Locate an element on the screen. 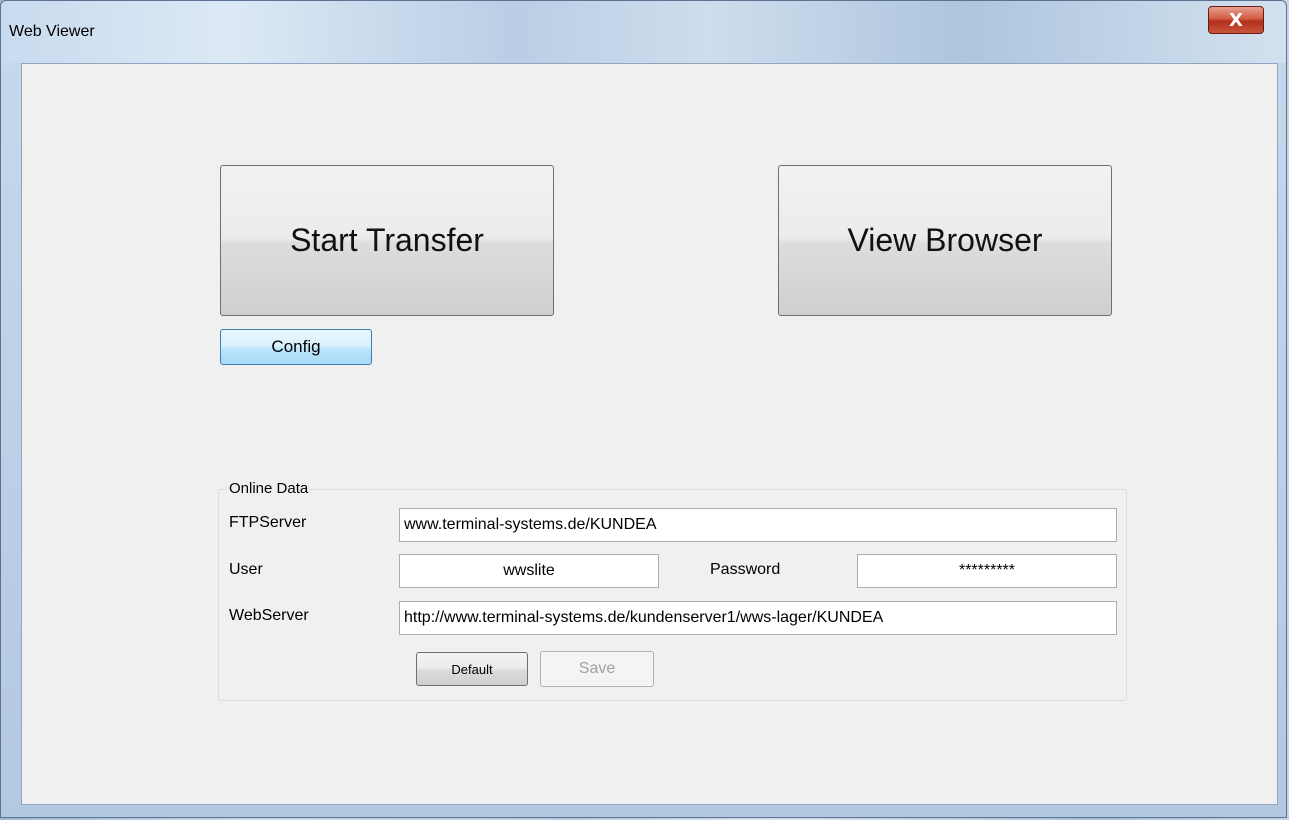 This screenshot has width=1289, height=820. window-title: Web Viewer is located at coordinates (52, 31).